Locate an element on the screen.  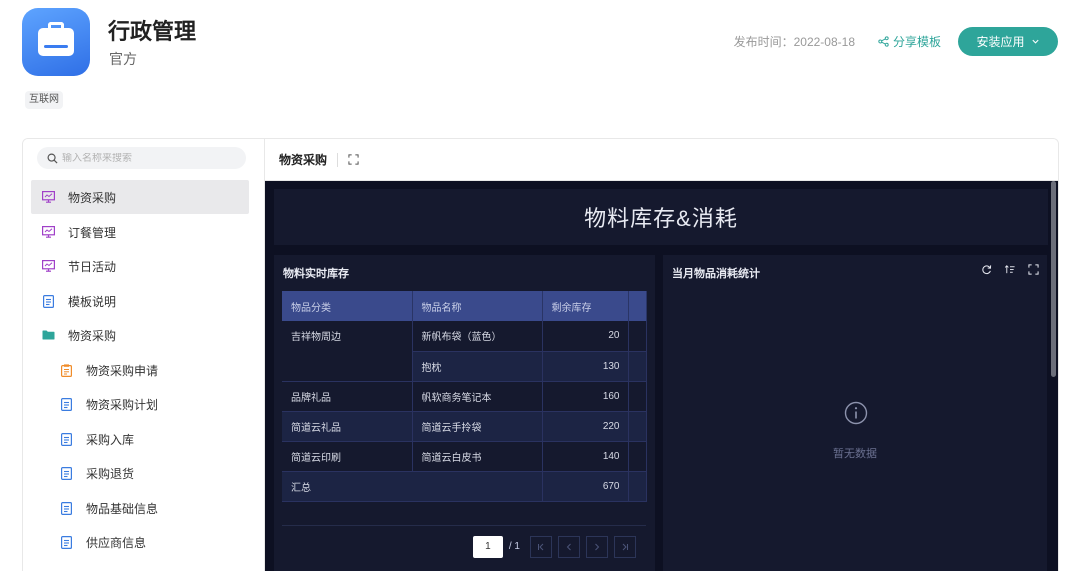
page-total: / 1 is located at coordinates (514, 546).